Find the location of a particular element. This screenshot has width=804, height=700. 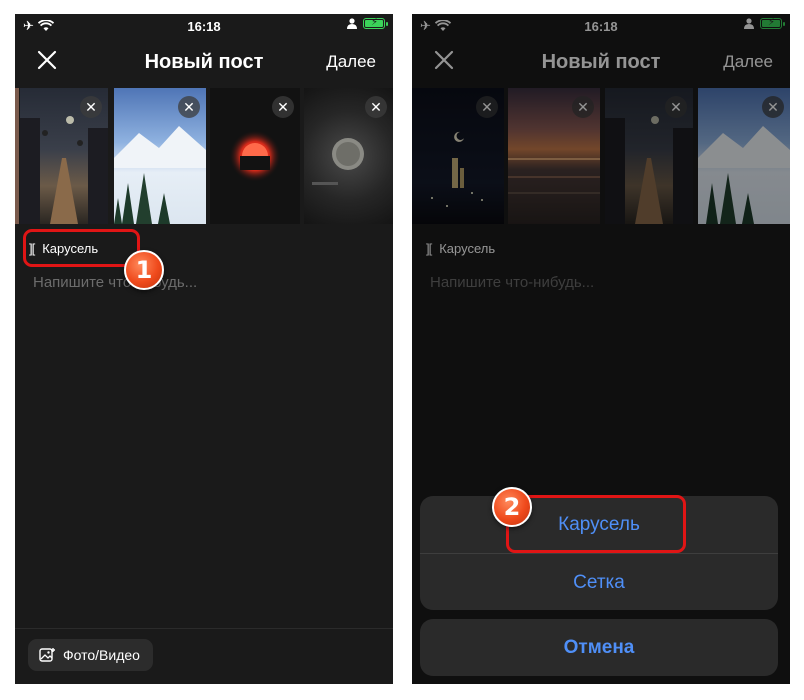

option-grid: Сетка is located at coordinates (599, 582).